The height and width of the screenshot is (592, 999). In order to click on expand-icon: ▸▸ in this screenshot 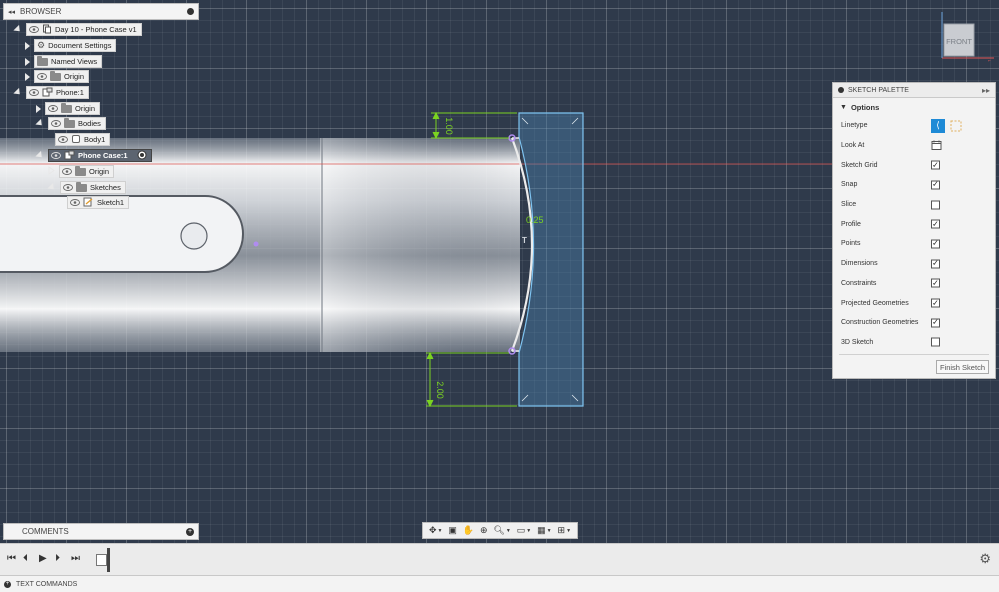, I will do `click(986, 90)`.